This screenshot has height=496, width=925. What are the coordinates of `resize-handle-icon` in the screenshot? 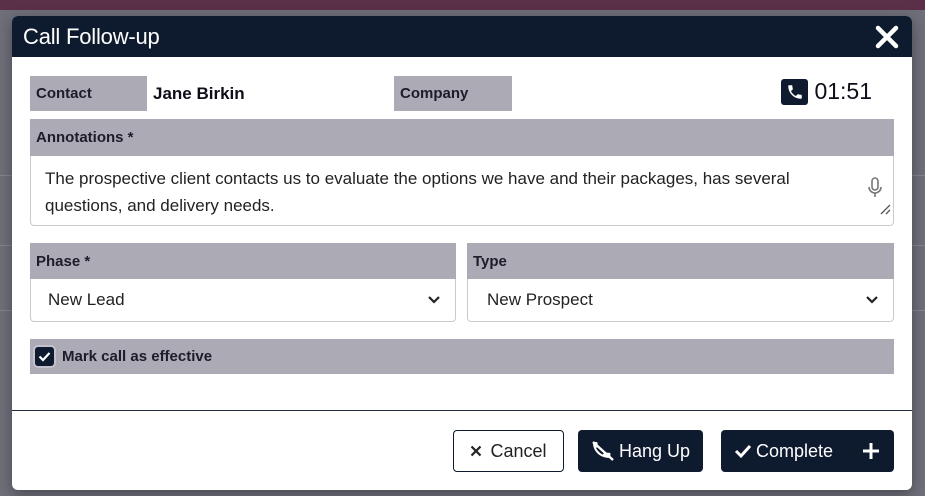 It's located at (885, 209).